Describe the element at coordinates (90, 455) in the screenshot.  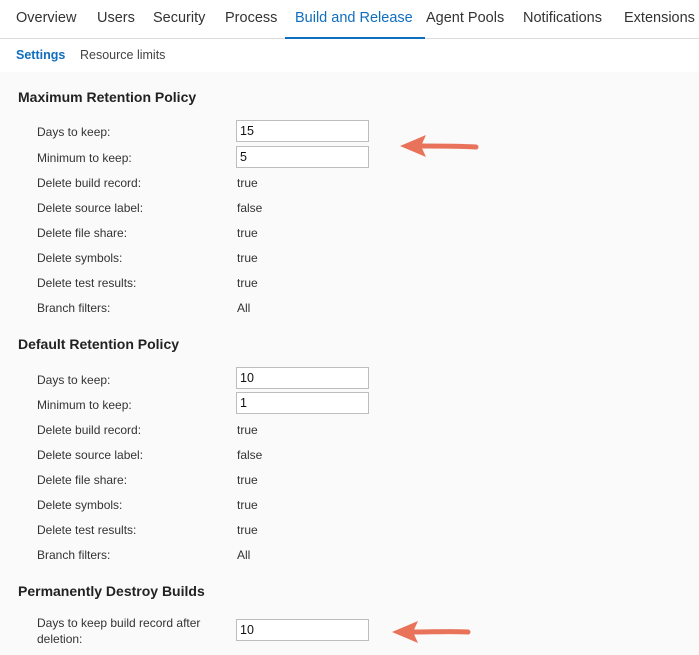
I see `default-delete-source-label-label: Delete source label:` at that location.